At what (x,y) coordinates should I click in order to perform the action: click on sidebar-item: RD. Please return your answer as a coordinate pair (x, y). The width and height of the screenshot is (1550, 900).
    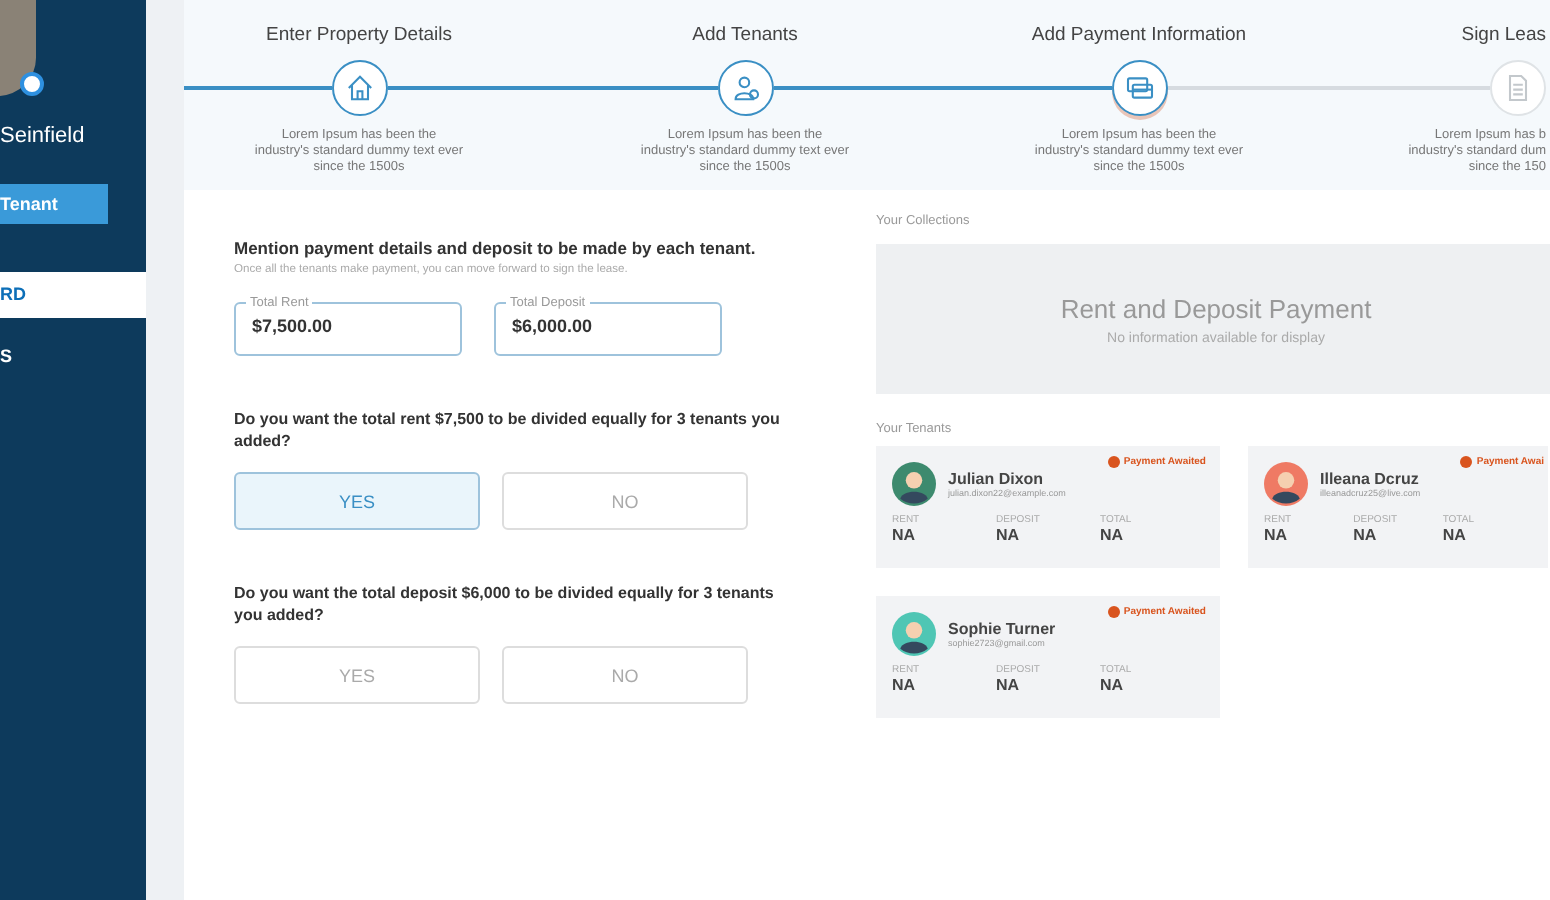
    Looking at the image, I should click on (73, 295).